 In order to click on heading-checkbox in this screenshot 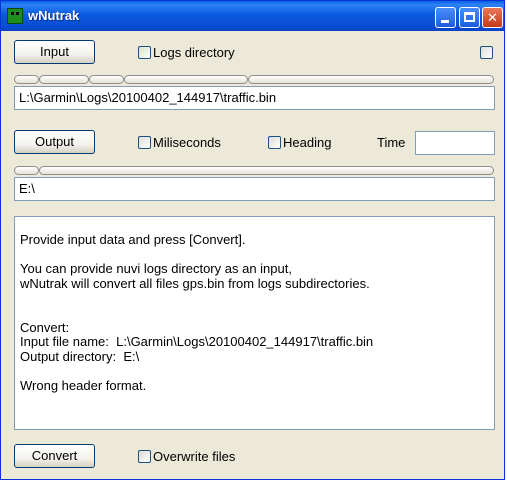, I will do `click(274, 142)`.